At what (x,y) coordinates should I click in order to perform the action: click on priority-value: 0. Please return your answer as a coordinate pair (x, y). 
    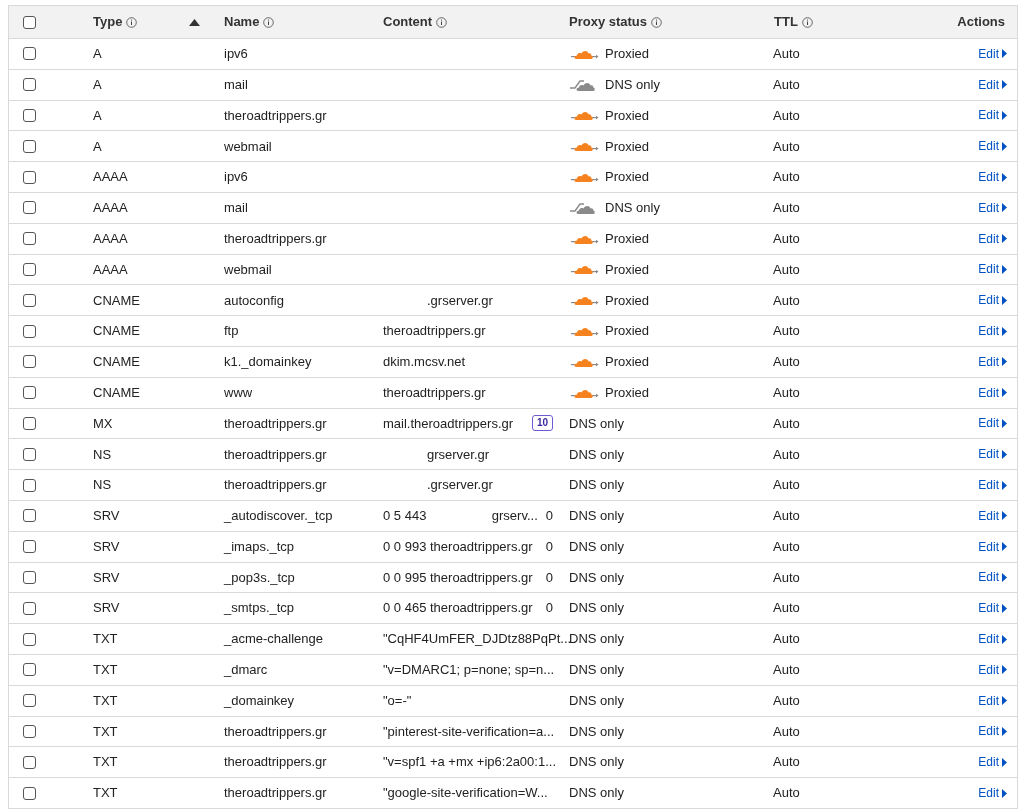
    Looking at the image, I should click on (549, 516).